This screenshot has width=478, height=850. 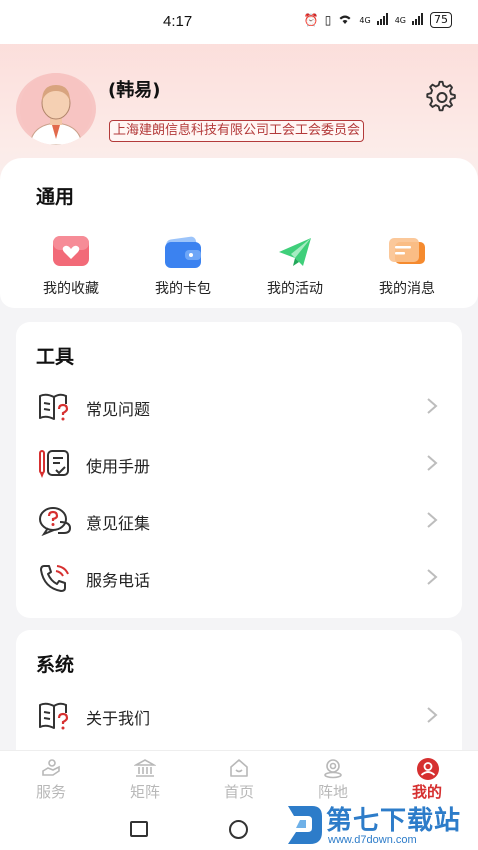 I want to click on menu-row-phone: 服务电话, so click(x=239, y=578).